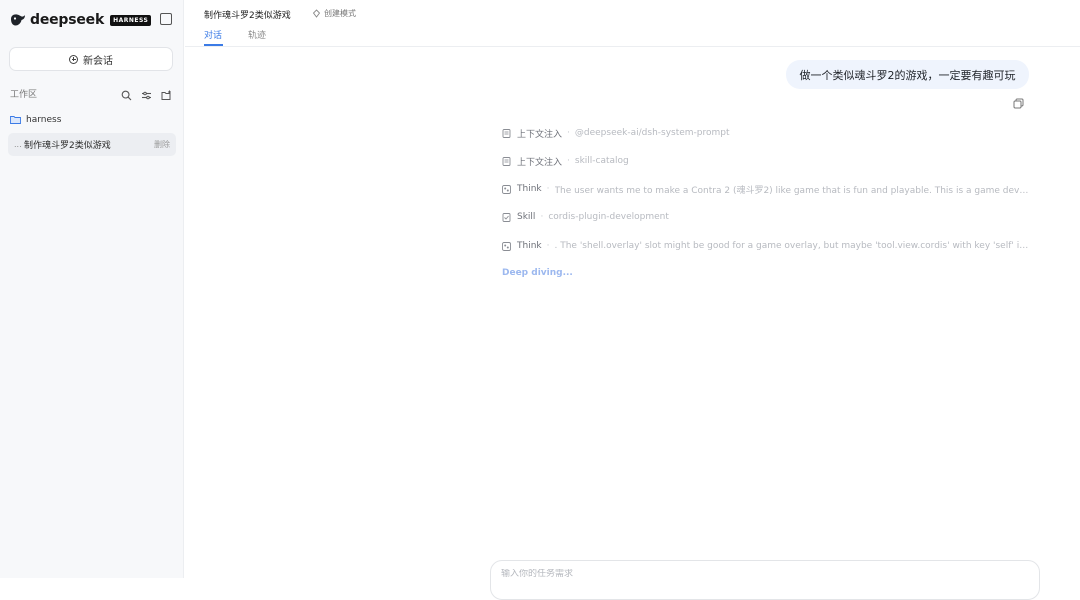 This screenshot has width=1080, height=600. Describe the element at coordinates (608, 217) in the screenshot. I see `step-detail: cordis-plugin-development` at that location.